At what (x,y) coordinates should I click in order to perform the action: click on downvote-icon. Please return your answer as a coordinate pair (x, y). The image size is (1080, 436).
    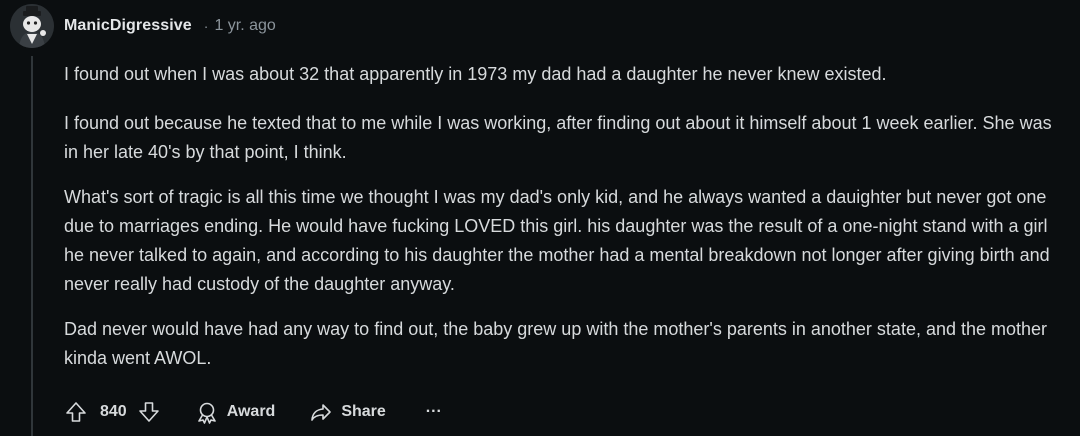
    Looking at the image, I should click on (149, 412).